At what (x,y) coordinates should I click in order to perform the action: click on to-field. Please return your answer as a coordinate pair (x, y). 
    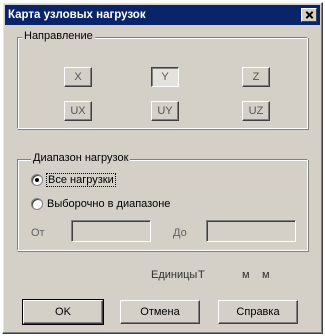
    Looking at the image, I should click on (251, 231).